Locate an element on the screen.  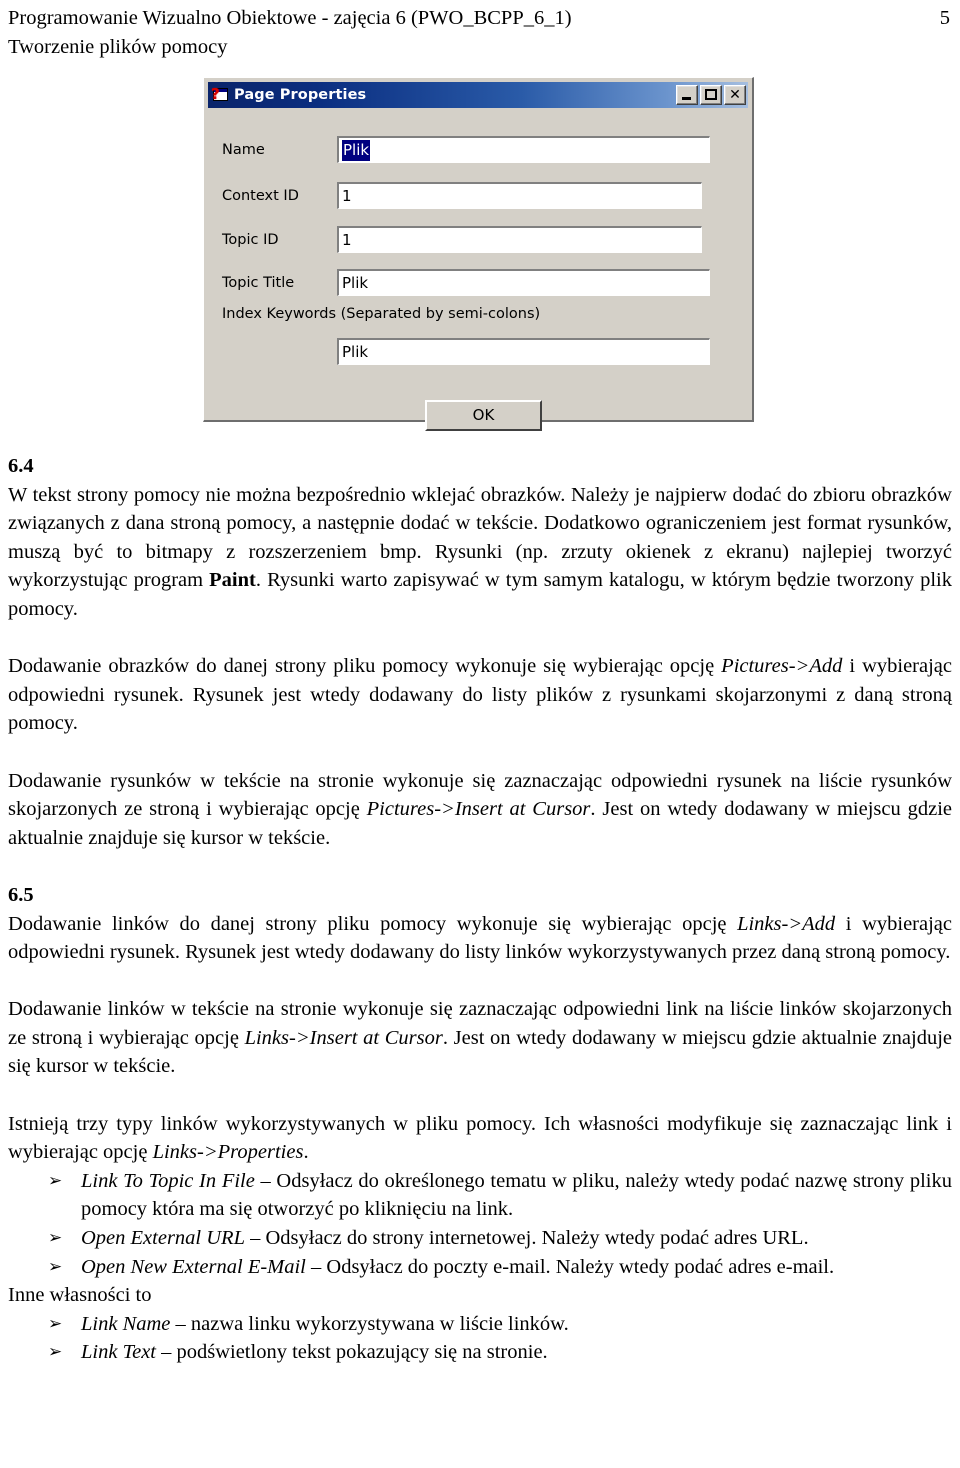
p641-bold-paint: Paint is located at coordinates (232, 580).